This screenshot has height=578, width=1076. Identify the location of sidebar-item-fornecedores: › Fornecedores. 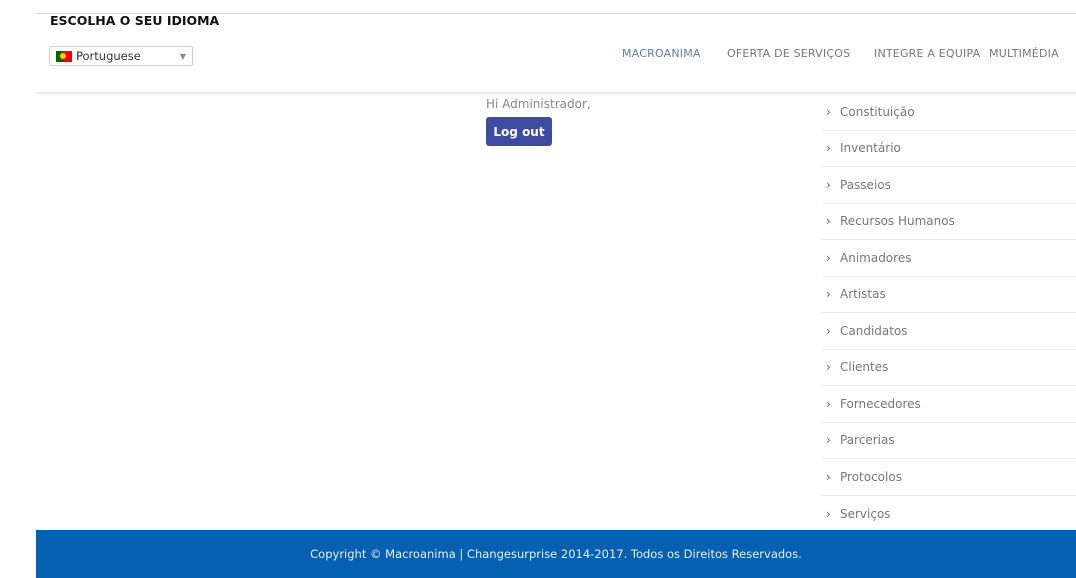
(949, 404).